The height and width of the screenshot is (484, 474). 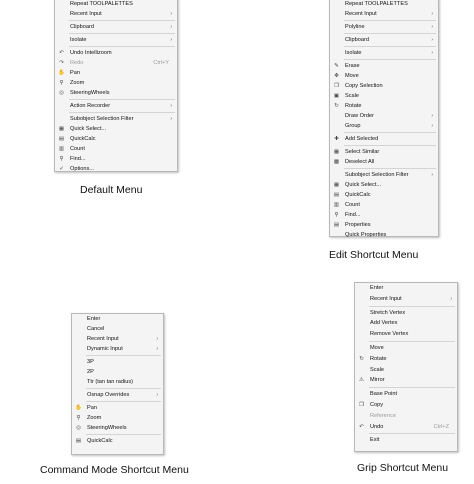 I want to click on menu-item-label: Reference, so click(x=383, y=415).